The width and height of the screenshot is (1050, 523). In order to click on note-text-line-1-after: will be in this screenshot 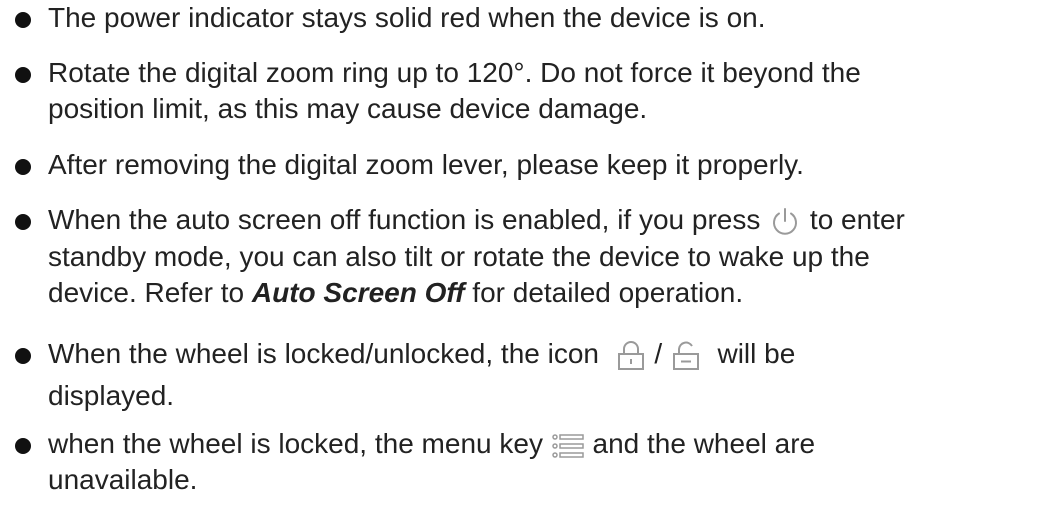, I will do `click(756, 353)`.